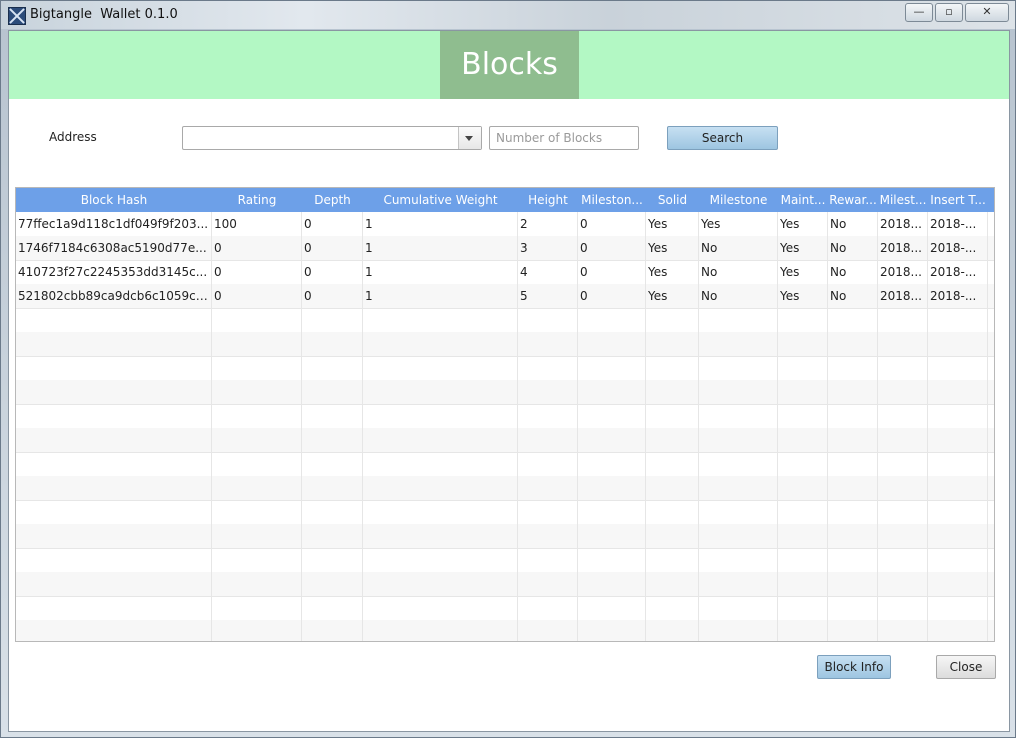 This screenshot has height=738, width=1016. What do you see at coordinates (257, 200) in the screenshot?
I see `column-header: Rating` at bounding box center [257, 200].